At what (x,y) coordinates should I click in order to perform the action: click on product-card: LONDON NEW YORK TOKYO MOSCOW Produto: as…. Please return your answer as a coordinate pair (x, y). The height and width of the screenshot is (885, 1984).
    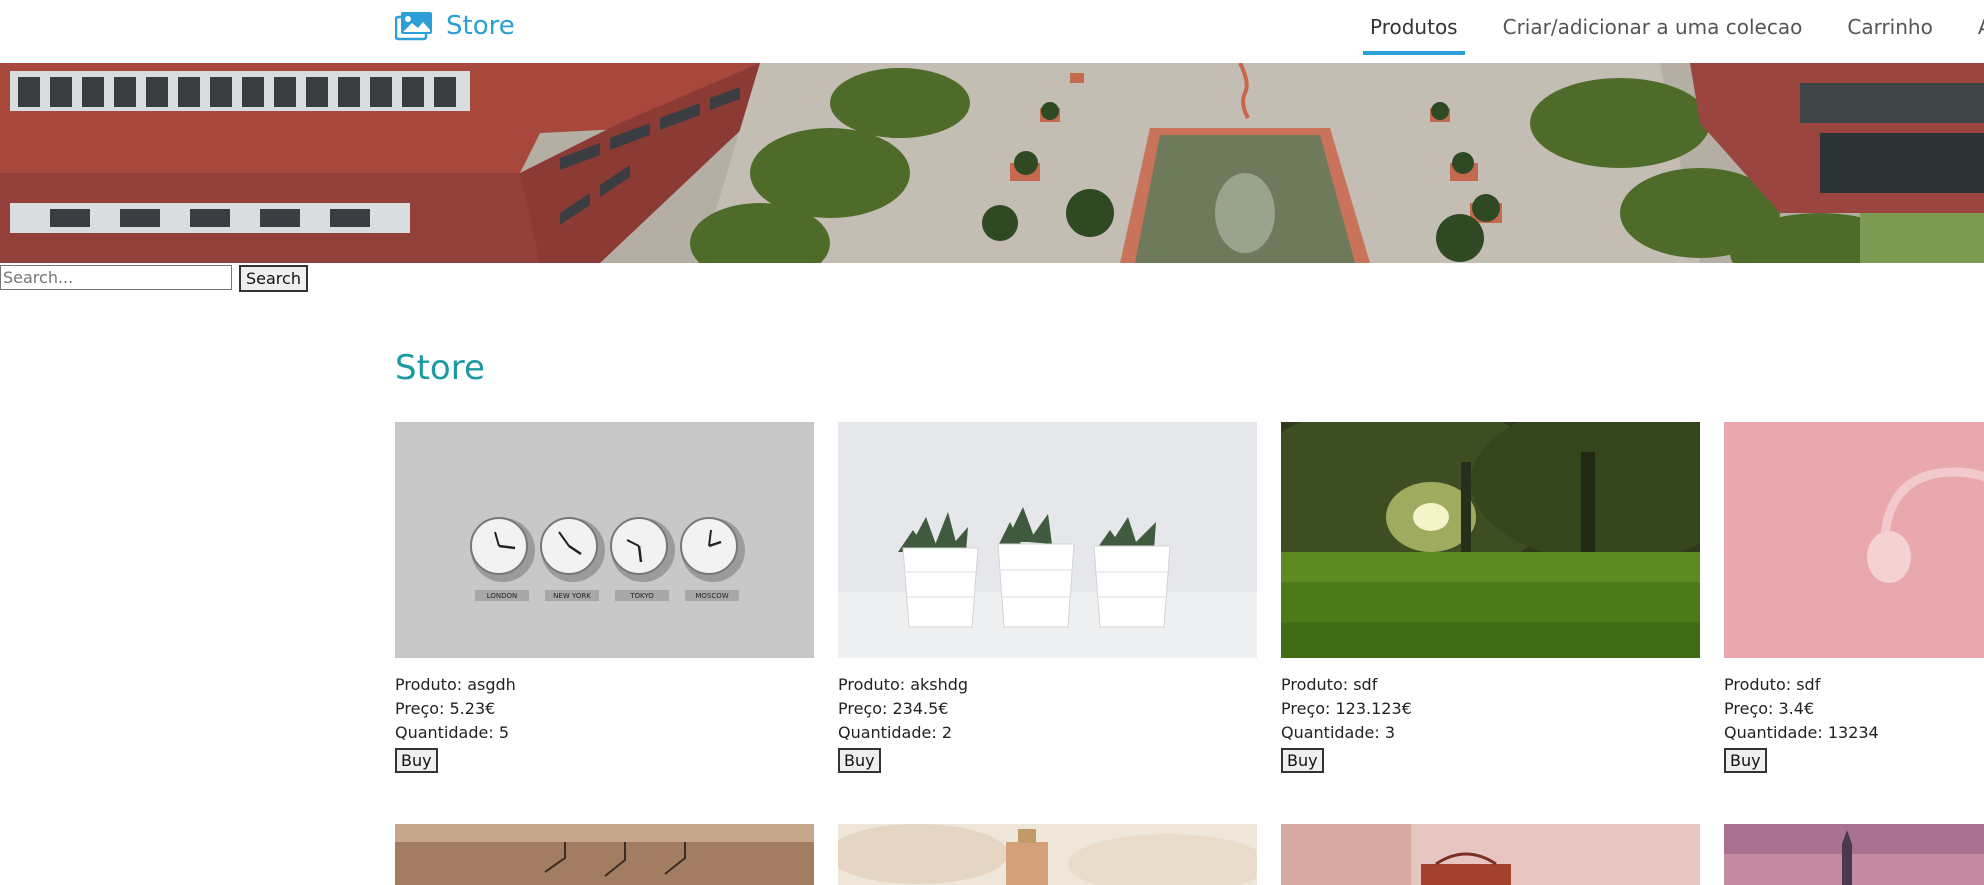
    Looking at the image, I should click on (604, 597).